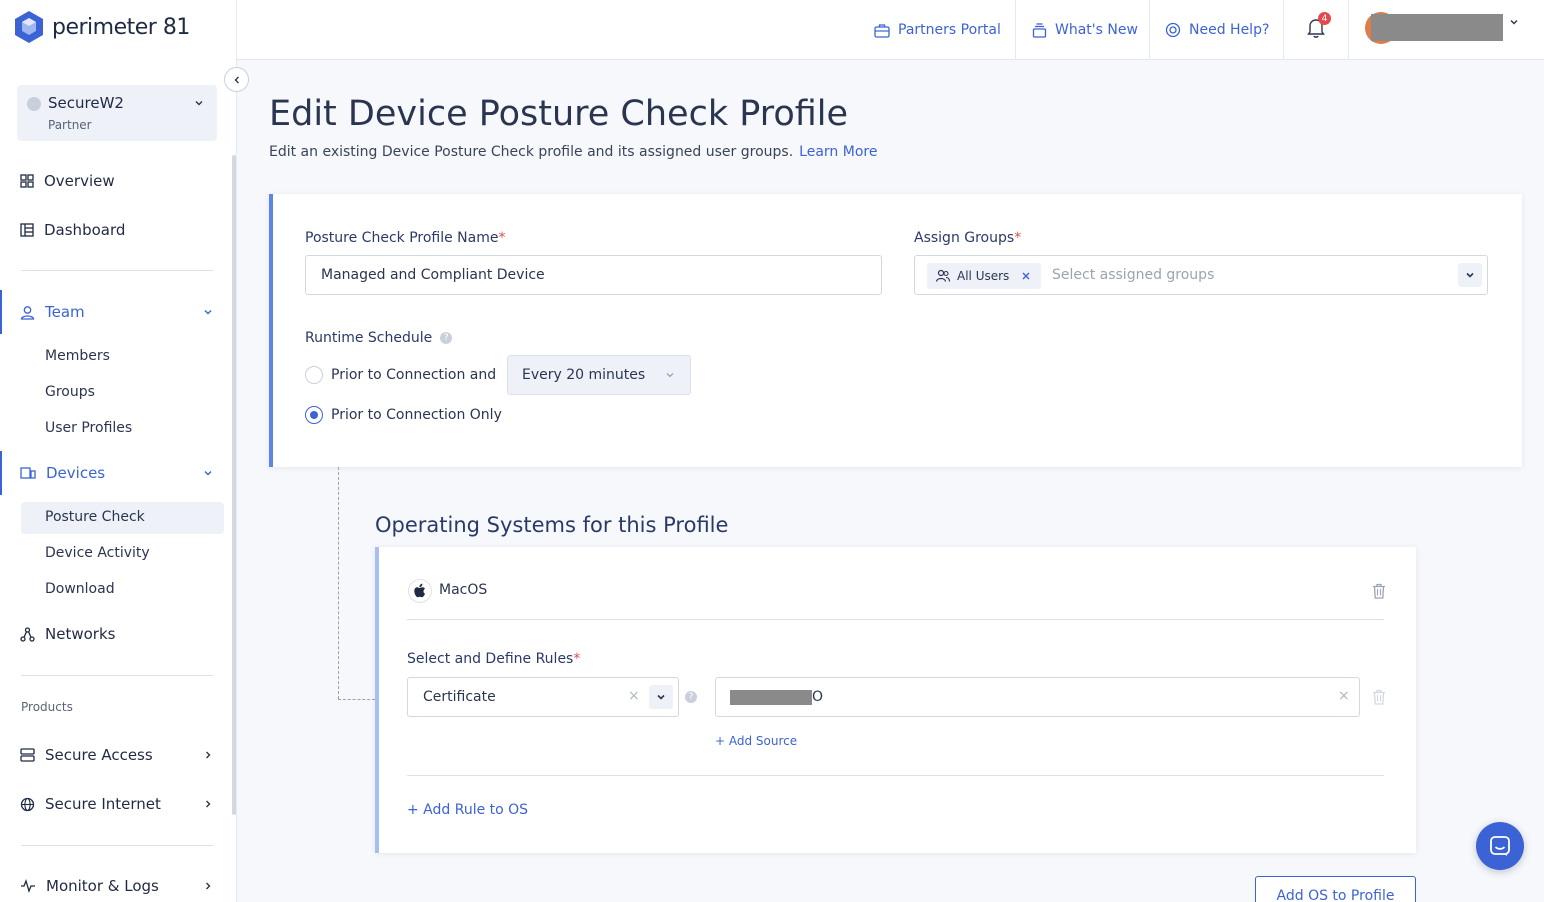  I want to click on nav-networks-label: Networks, so click(80, 634).